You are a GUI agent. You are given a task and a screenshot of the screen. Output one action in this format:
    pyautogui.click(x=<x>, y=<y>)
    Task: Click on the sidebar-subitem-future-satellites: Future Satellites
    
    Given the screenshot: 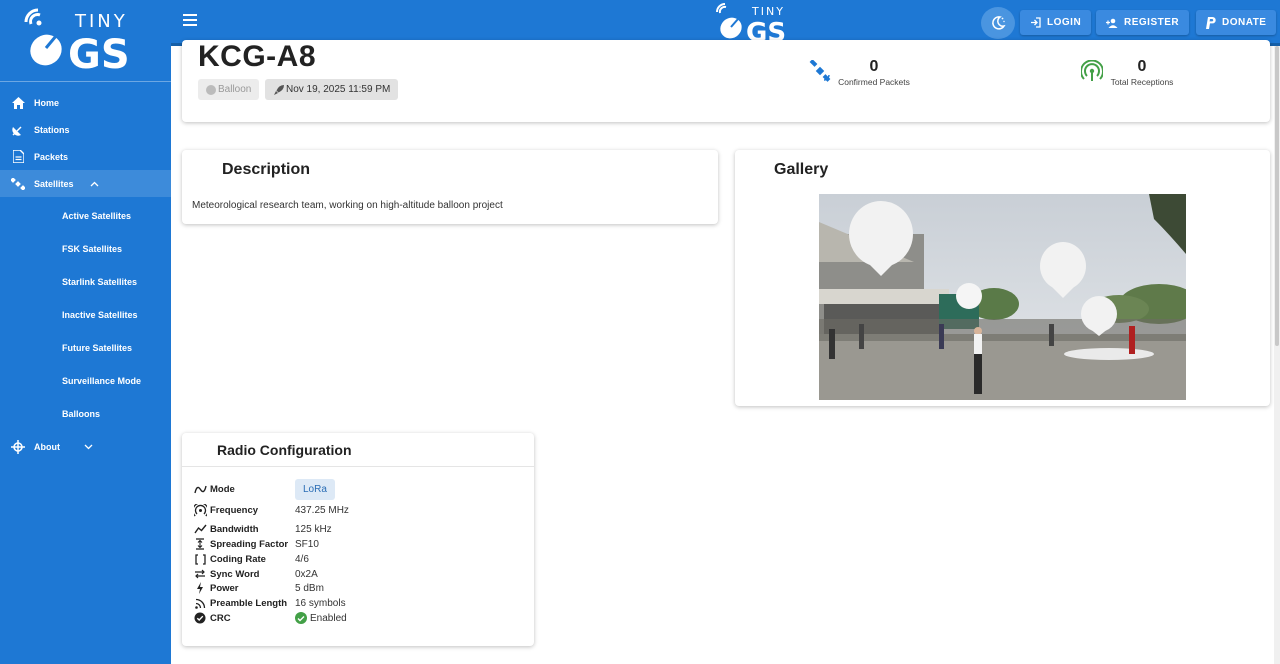 What is the action you would take?
    pyautogui.click(x=85, y=347)
    